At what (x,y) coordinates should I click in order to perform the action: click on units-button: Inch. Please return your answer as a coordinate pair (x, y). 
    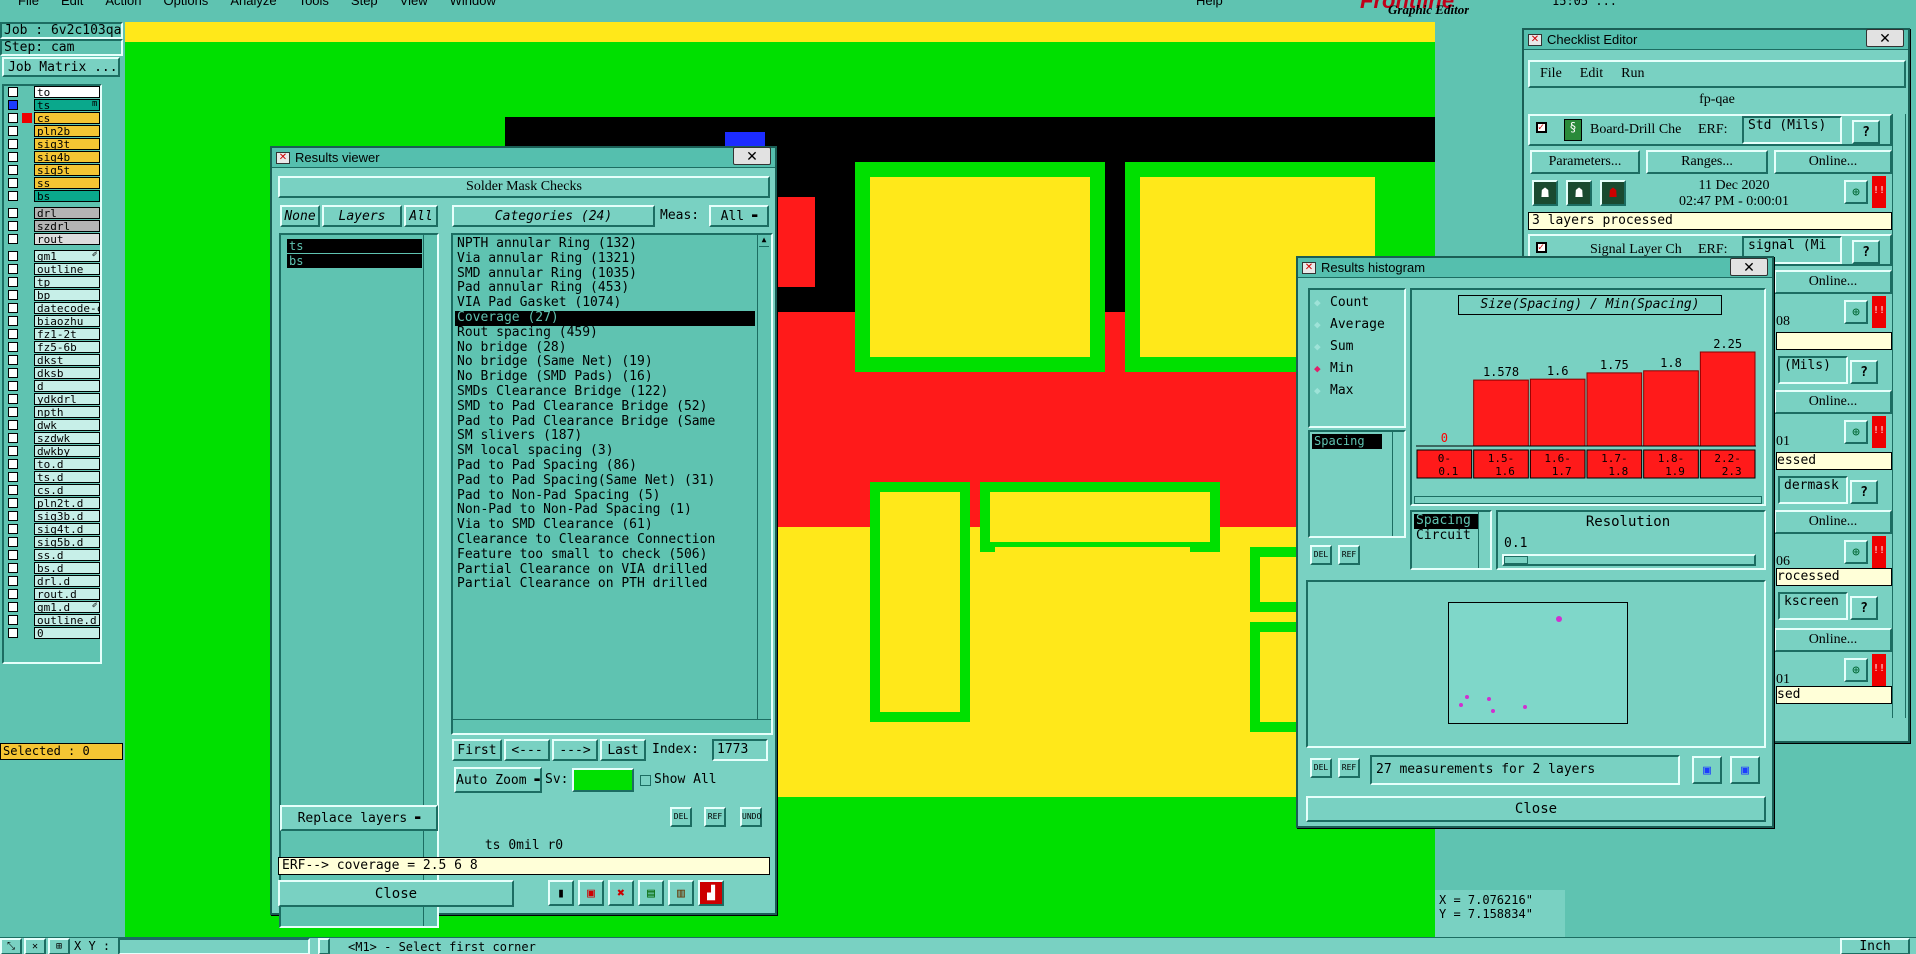
    Looking at the image, I should click on (1875, 946).